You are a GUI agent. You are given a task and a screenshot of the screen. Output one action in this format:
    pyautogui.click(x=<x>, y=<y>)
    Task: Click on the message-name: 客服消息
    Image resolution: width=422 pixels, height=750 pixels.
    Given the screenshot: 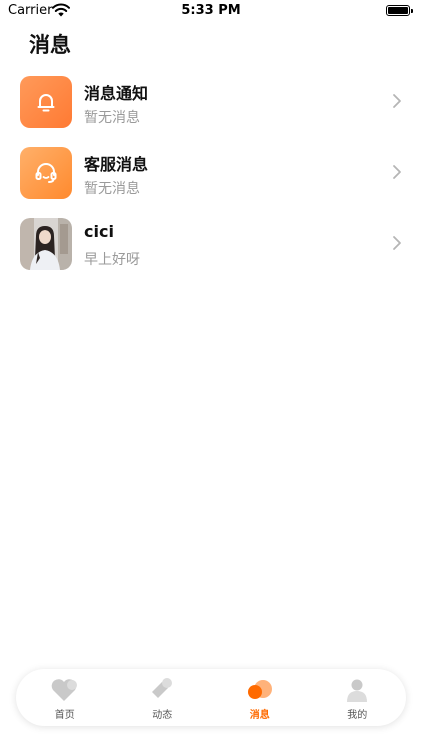 What is the action you would take?
    pyautogui.click(x=116, y=164)
    